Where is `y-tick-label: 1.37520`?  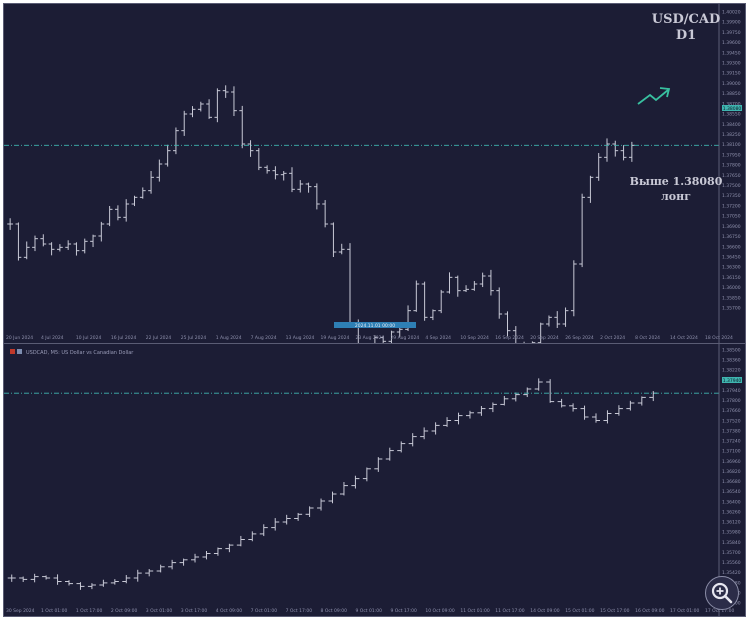 y-tick-label: 1.37520 is located at coordinates (731, 421).